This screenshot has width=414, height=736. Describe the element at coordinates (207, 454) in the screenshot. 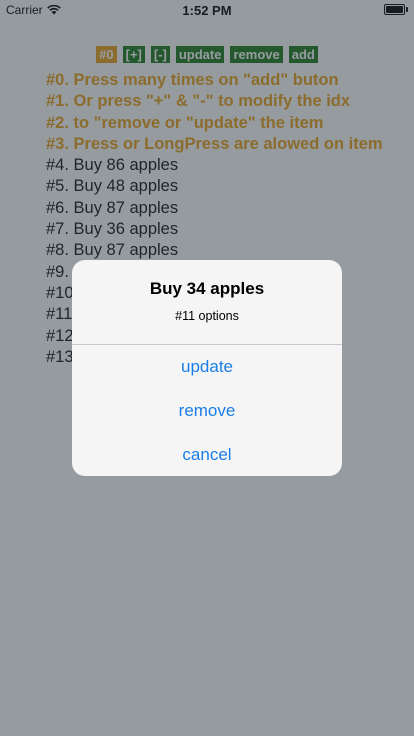

I see `alert-cancel-button: cancel` at that location.